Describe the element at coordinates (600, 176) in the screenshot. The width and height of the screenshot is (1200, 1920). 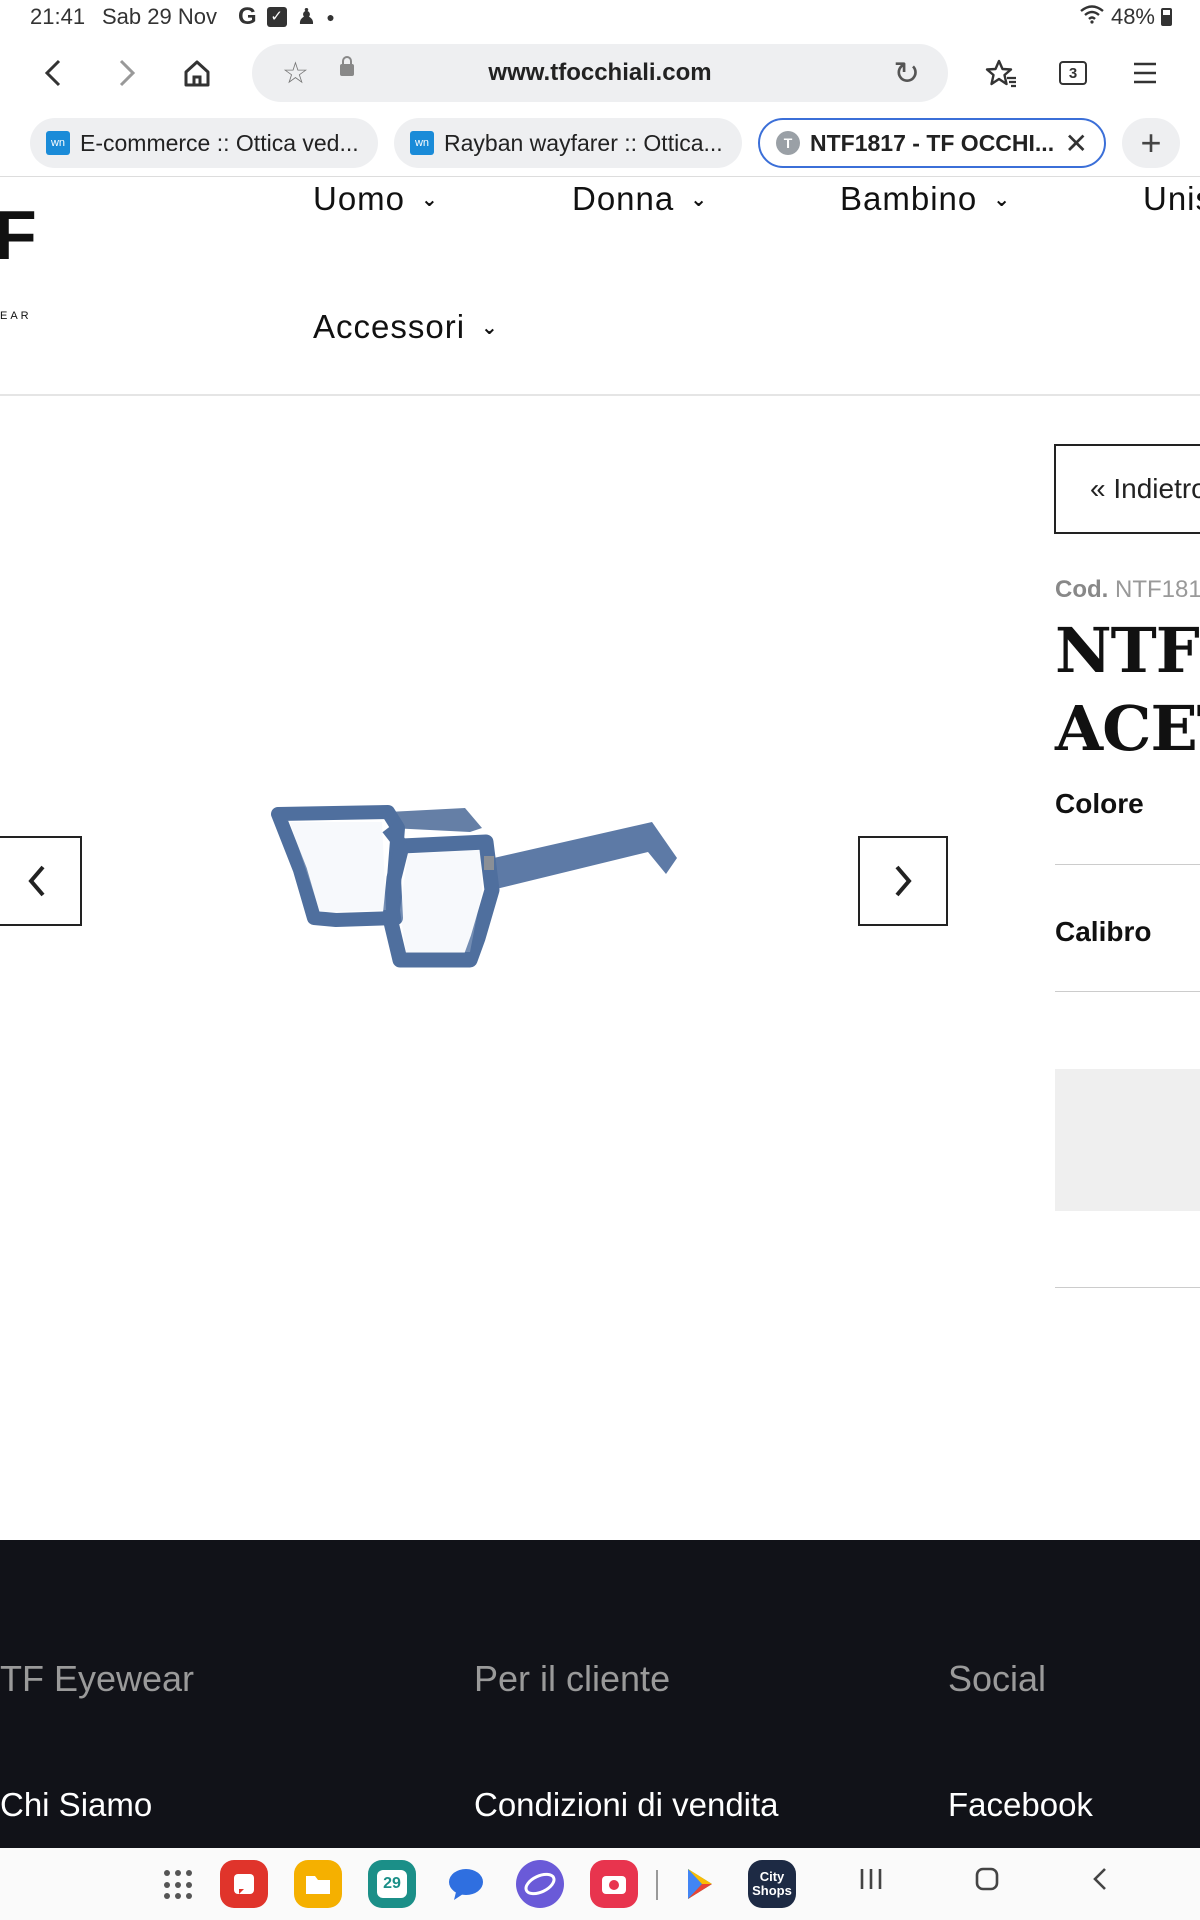
I see `toolbar-divider` at that location.